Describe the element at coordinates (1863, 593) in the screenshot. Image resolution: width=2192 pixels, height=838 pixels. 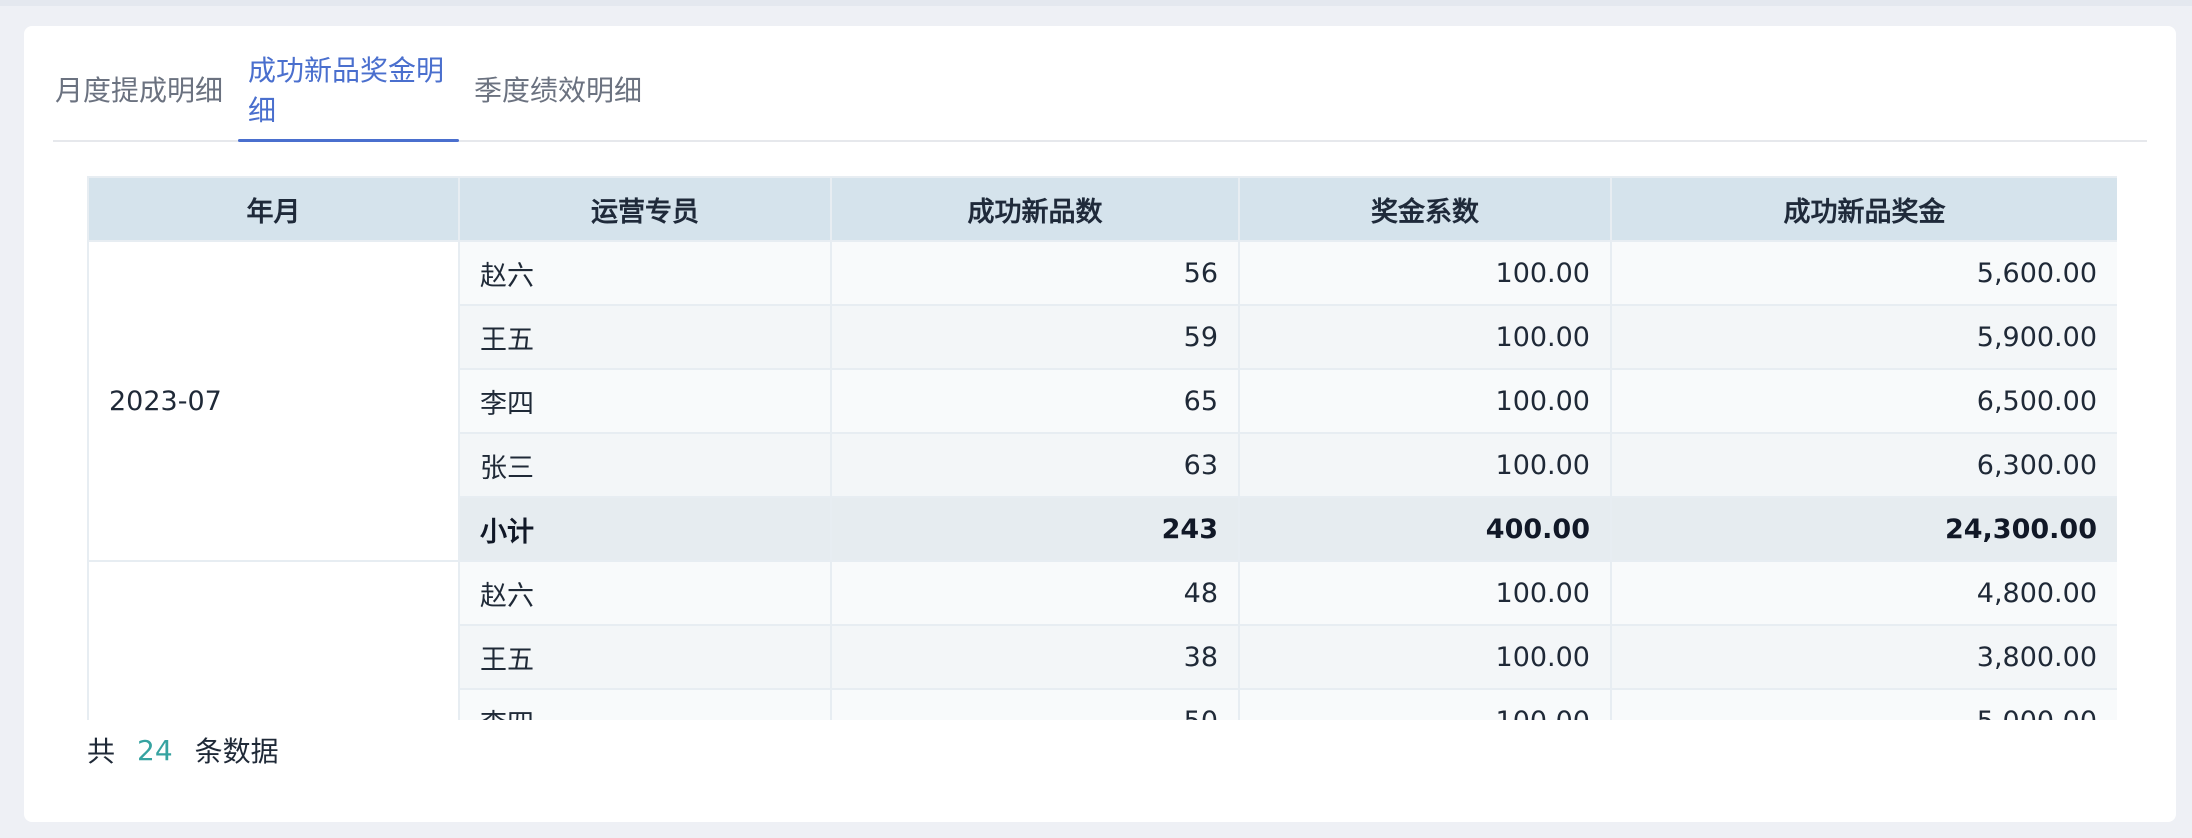
I see `bonus-cell: 4,800.00` at that location.